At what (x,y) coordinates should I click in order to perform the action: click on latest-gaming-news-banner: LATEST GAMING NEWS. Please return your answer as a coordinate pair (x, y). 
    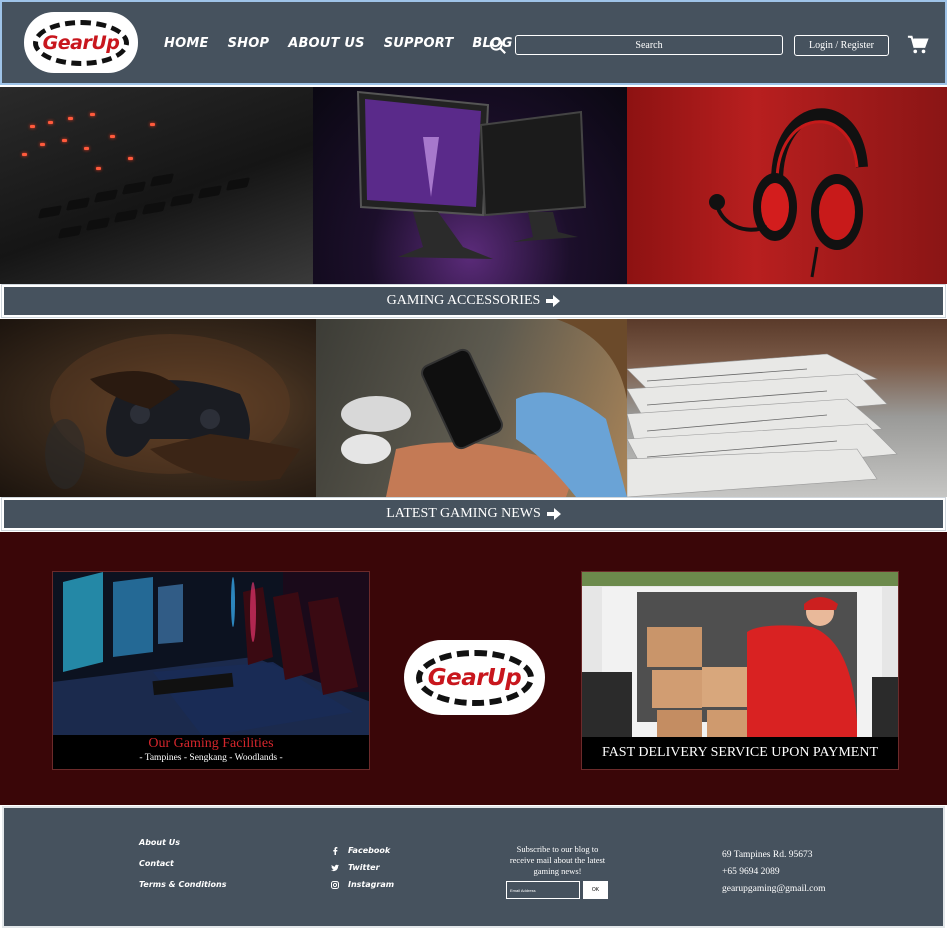
    Looking at the image, I should click on (473, 514).